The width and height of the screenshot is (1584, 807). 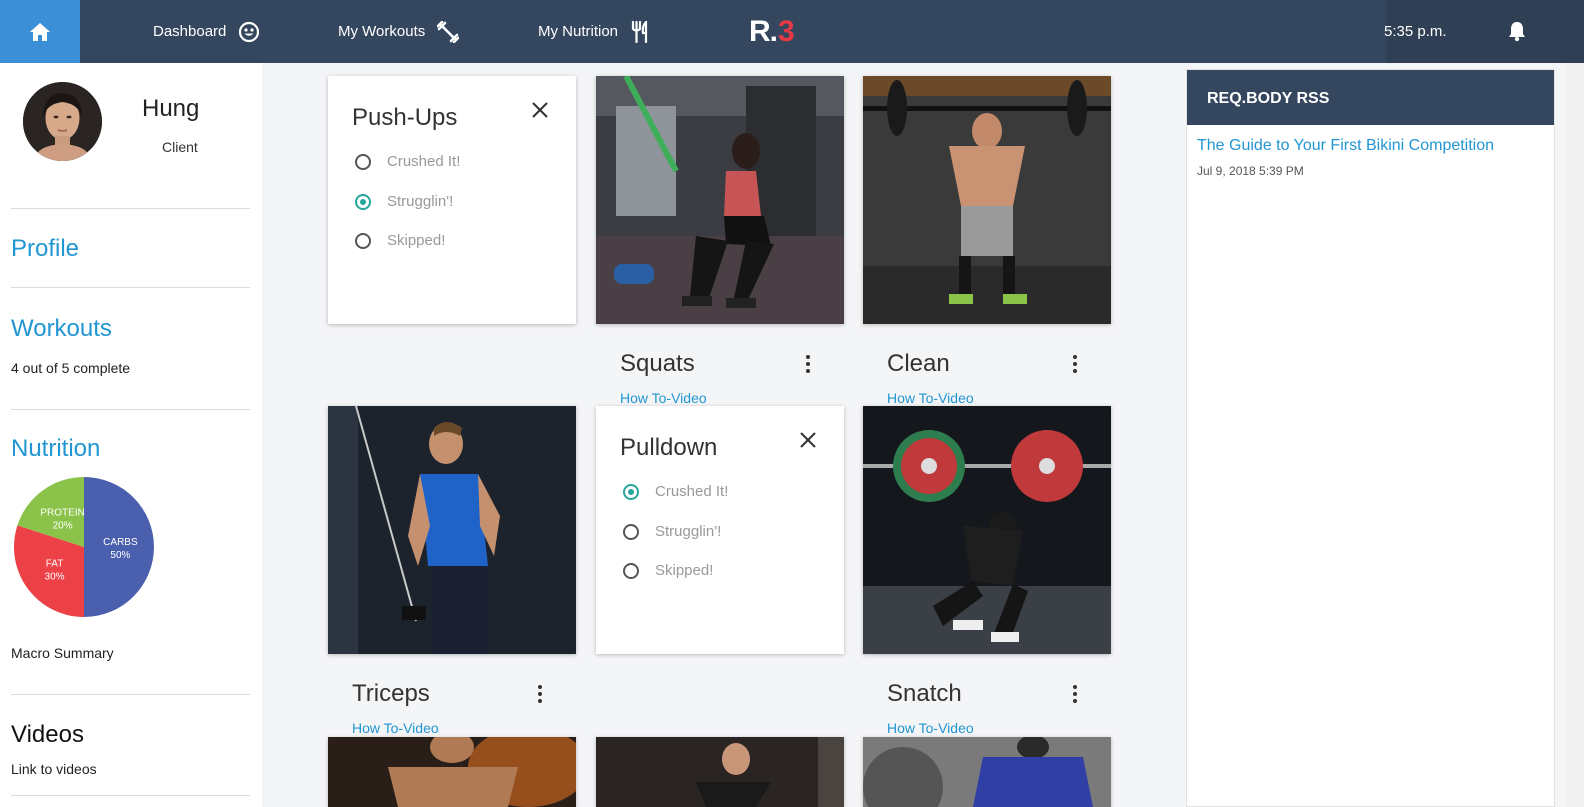 What do you see at coordinates (669, 447) in the screenshot?
I see `card-title: Pulldown` at bounding box center [669, 447].